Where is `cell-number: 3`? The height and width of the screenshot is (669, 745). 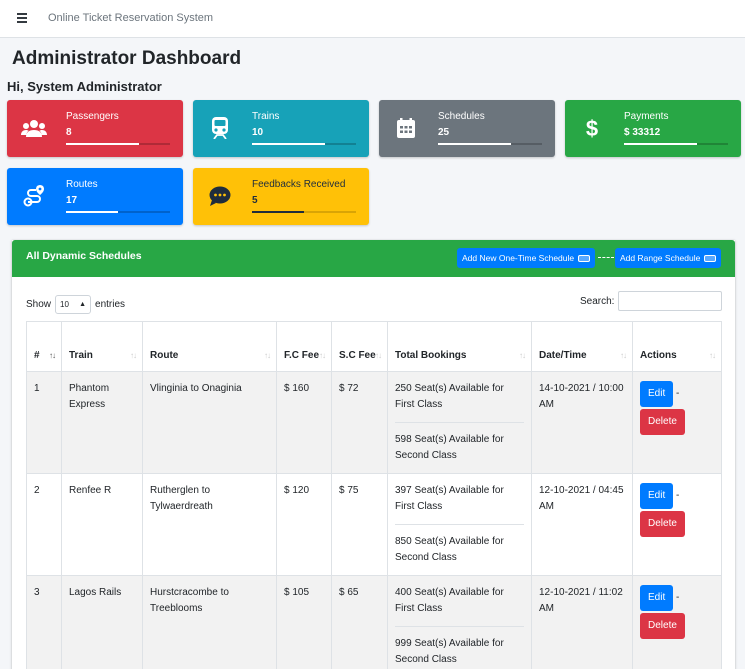
cell-number: 3 is located at coordinates (44, 622).